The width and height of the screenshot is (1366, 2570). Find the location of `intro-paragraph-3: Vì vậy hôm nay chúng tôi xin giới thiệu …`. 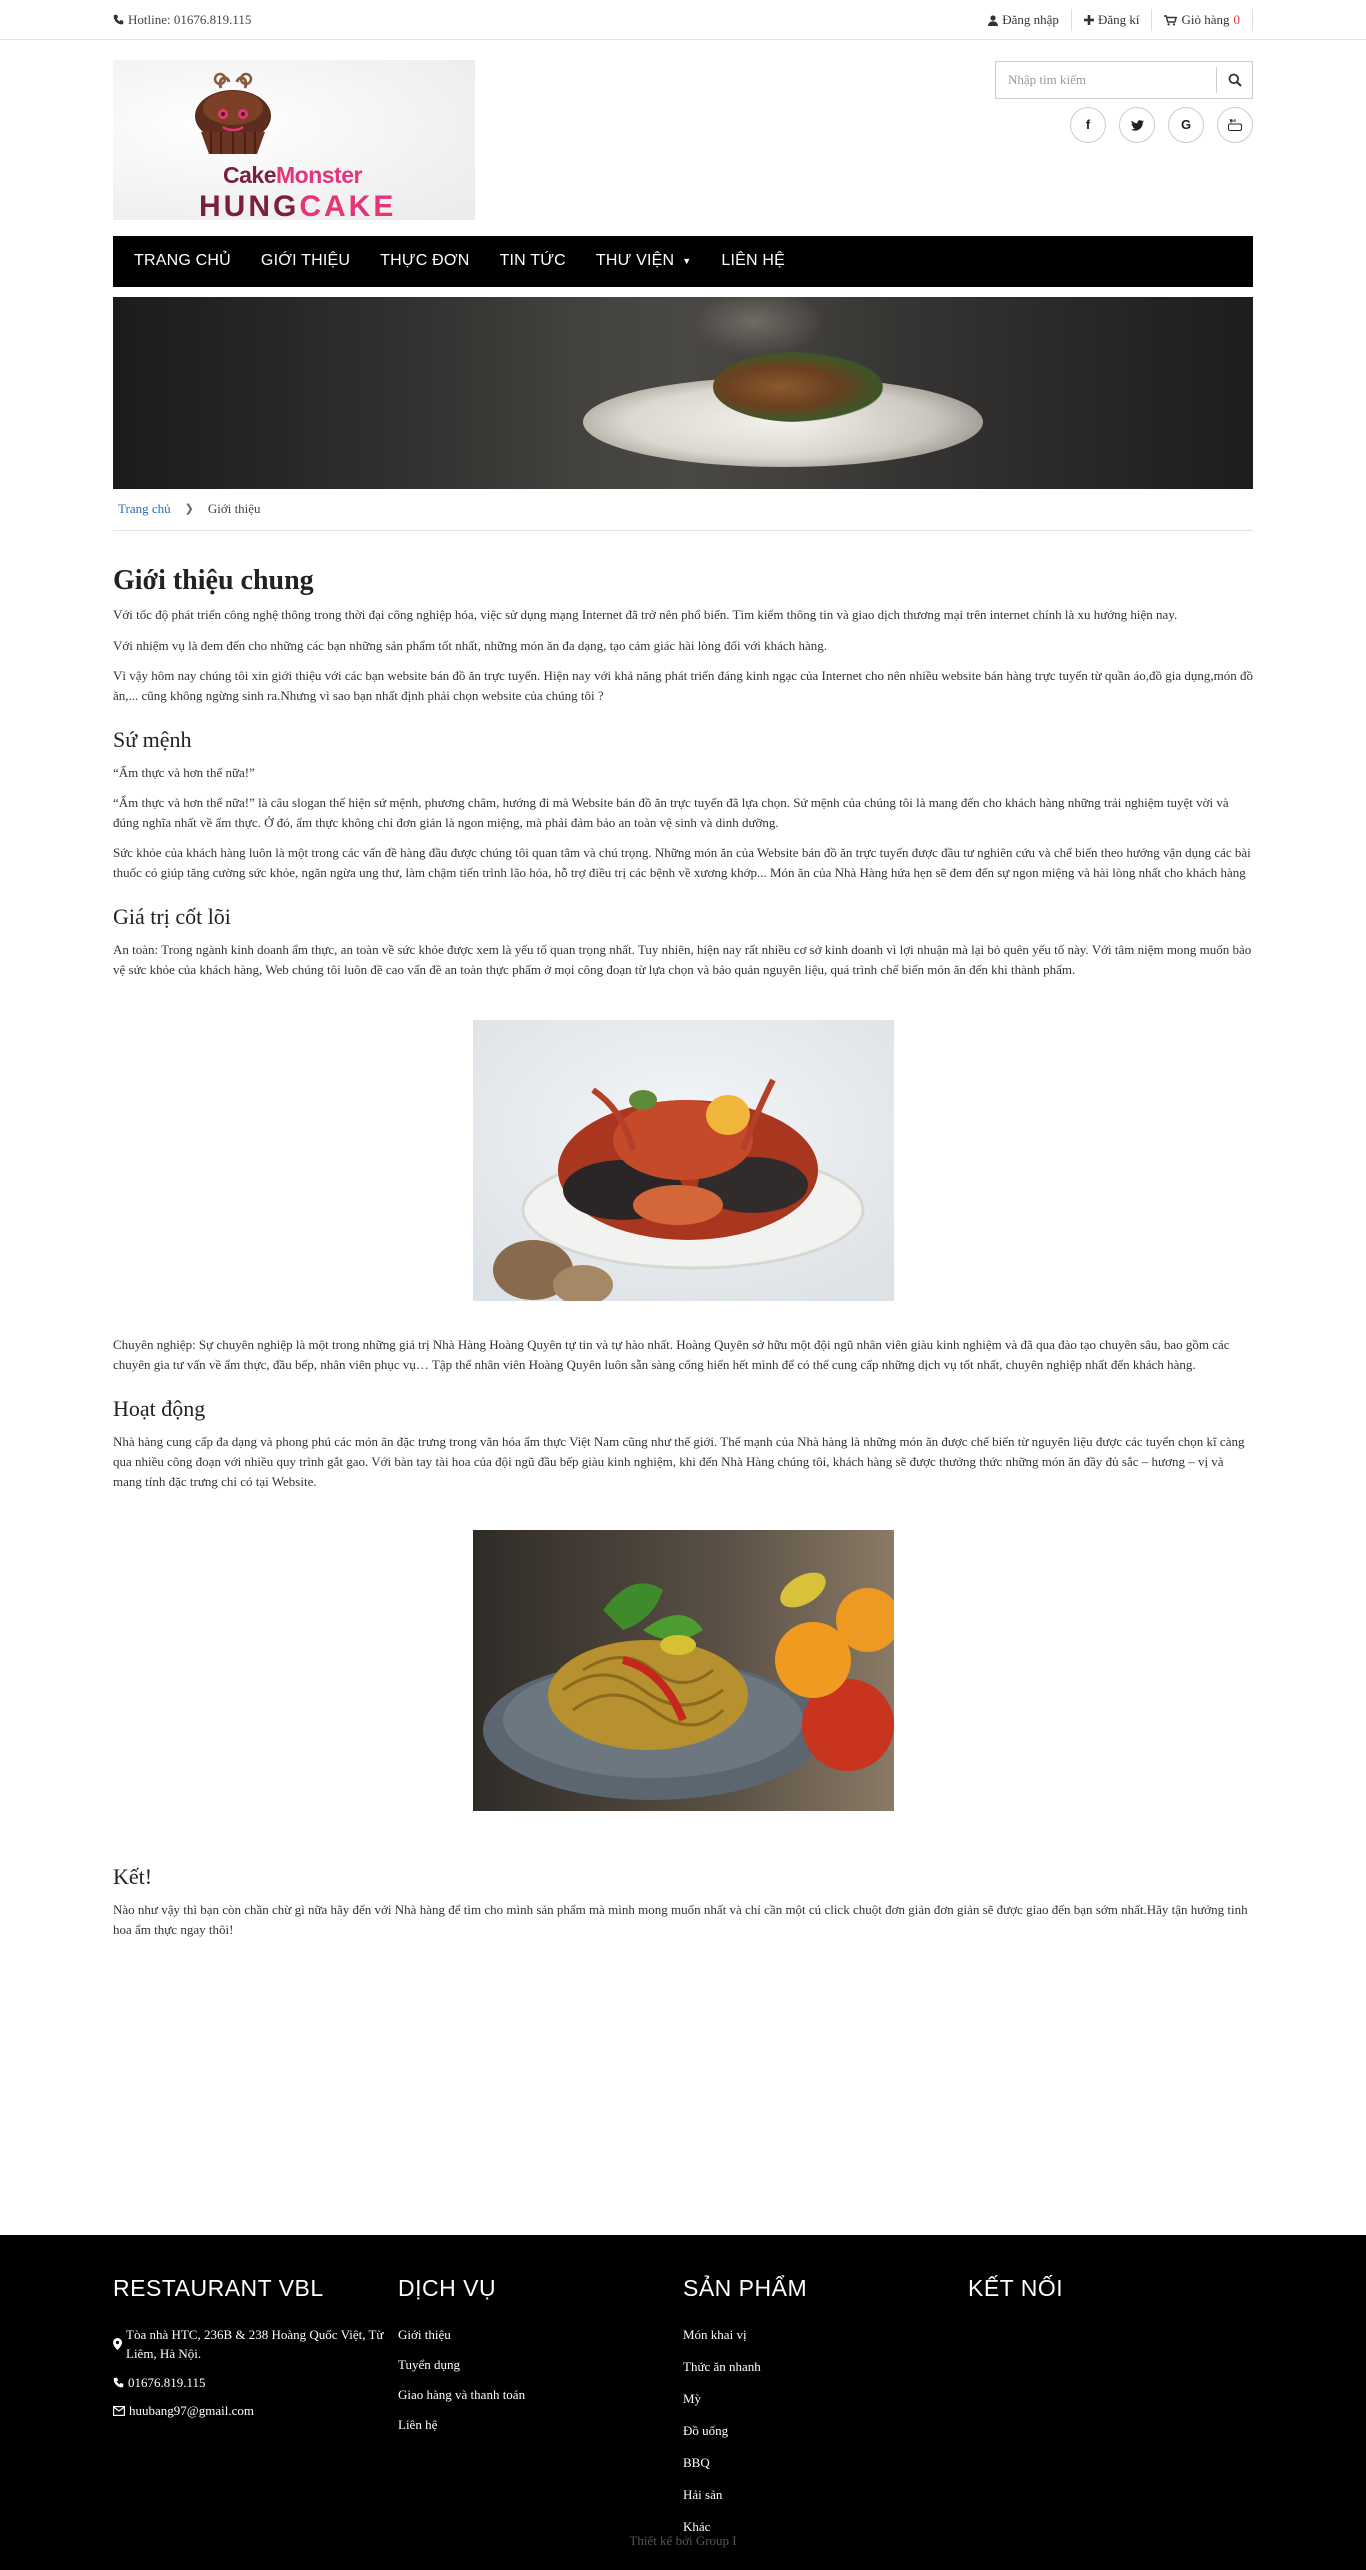

intro-paragraph-3: Vì vậy hôm nay chúng tôi xin giới thiệu … is located at coordinates (683, 685).